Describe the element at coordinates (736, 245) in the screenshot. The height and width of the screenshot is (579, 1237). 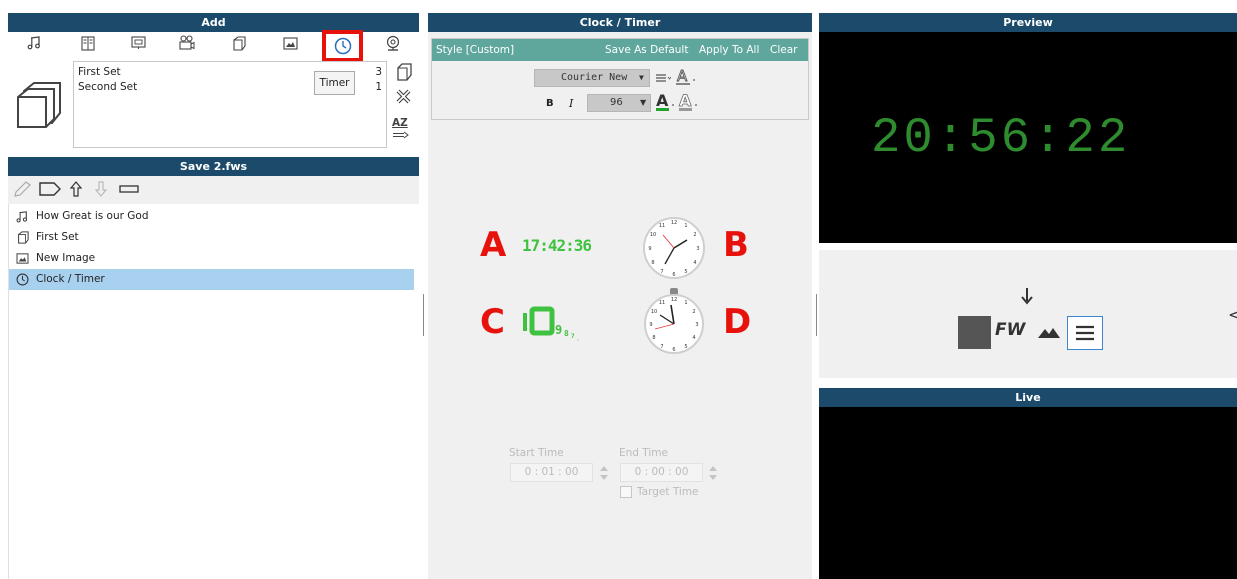
I see `mark-b: B` at that location.